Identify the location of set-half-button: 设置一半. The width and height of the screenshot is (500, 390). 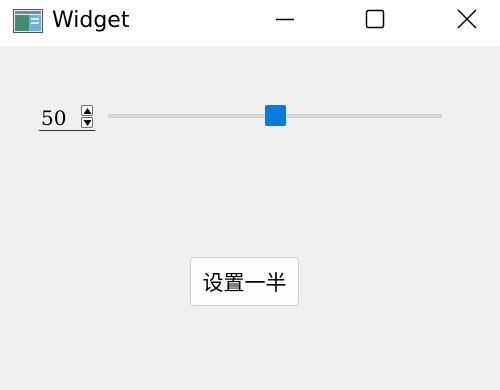
(244, 281).